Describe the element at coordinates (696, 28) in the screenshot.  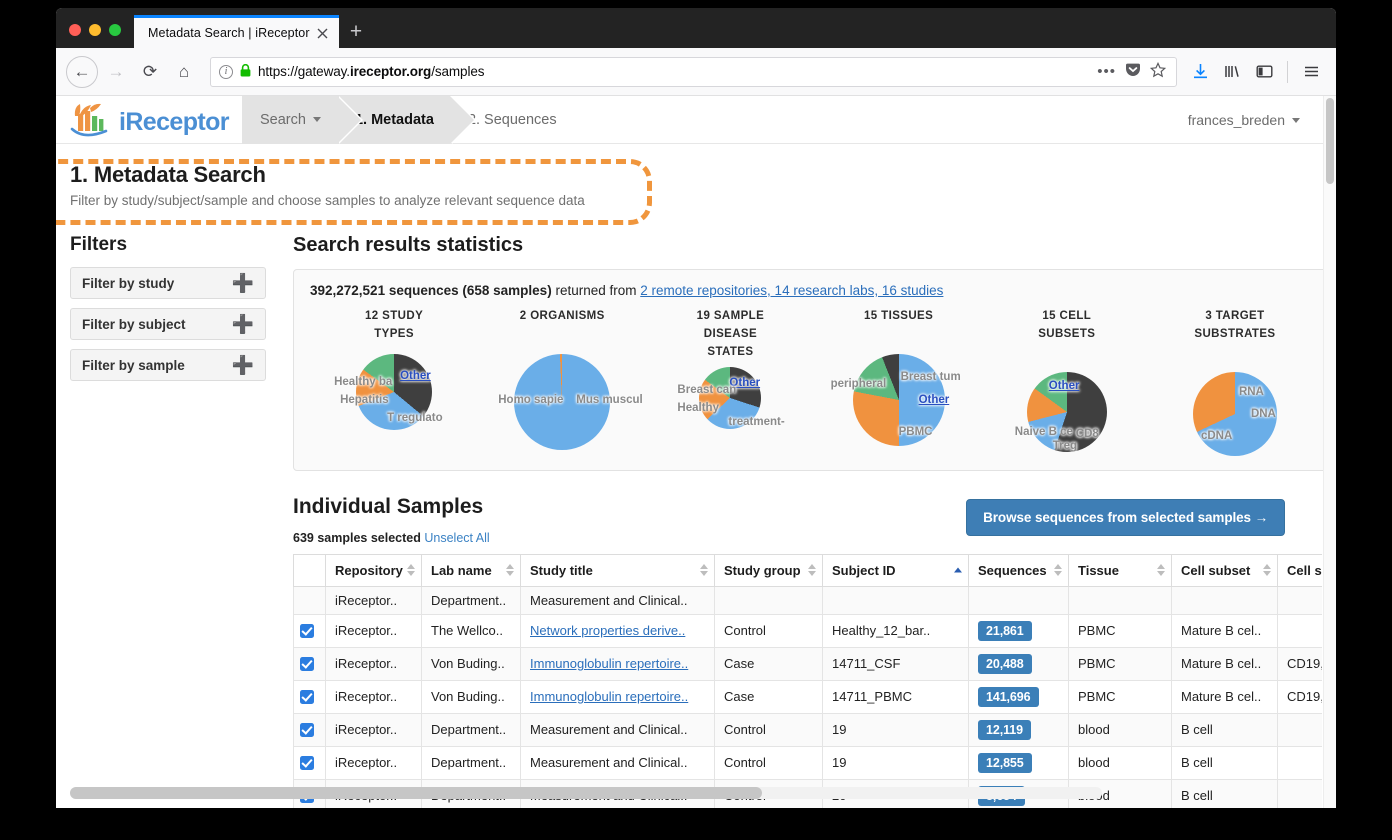
I see `tab-strip: Metadata Search | iReceptor +` at that location.